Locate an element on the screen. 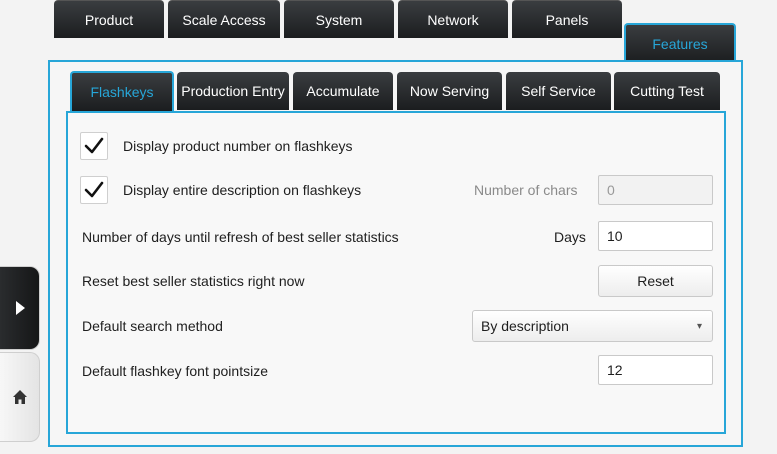 Image resolution: width=777 pixels, height=454 pixels. play-arrow-icon is located at coordinates (20, 308).